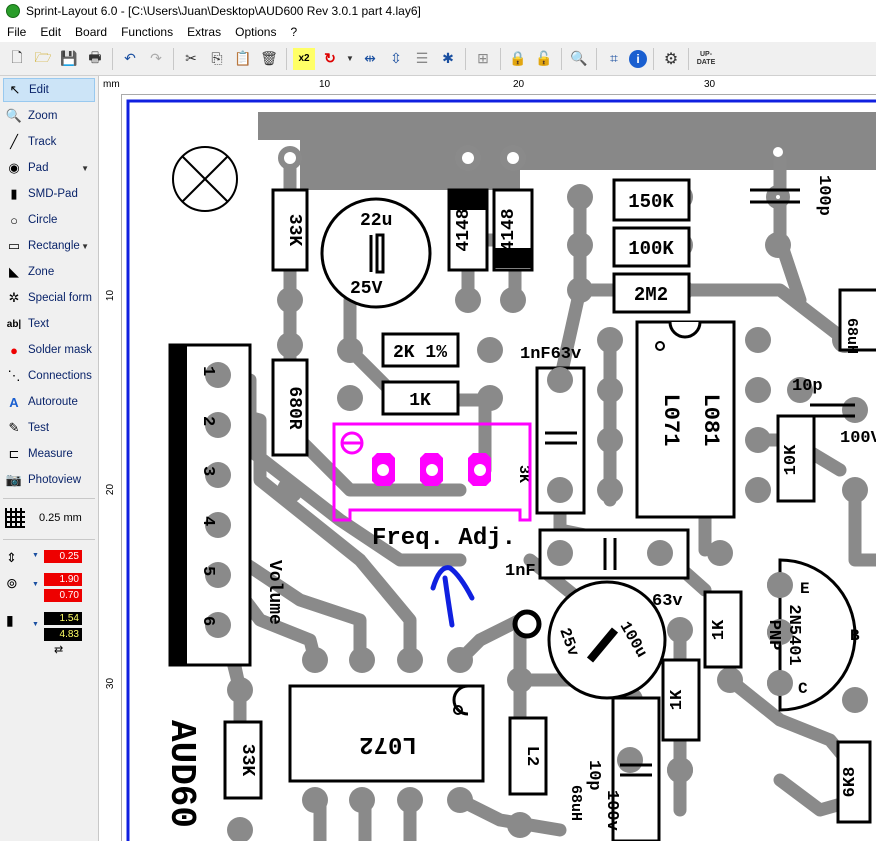  I want to click on track-width-value: 0.25, so click(63, 556).